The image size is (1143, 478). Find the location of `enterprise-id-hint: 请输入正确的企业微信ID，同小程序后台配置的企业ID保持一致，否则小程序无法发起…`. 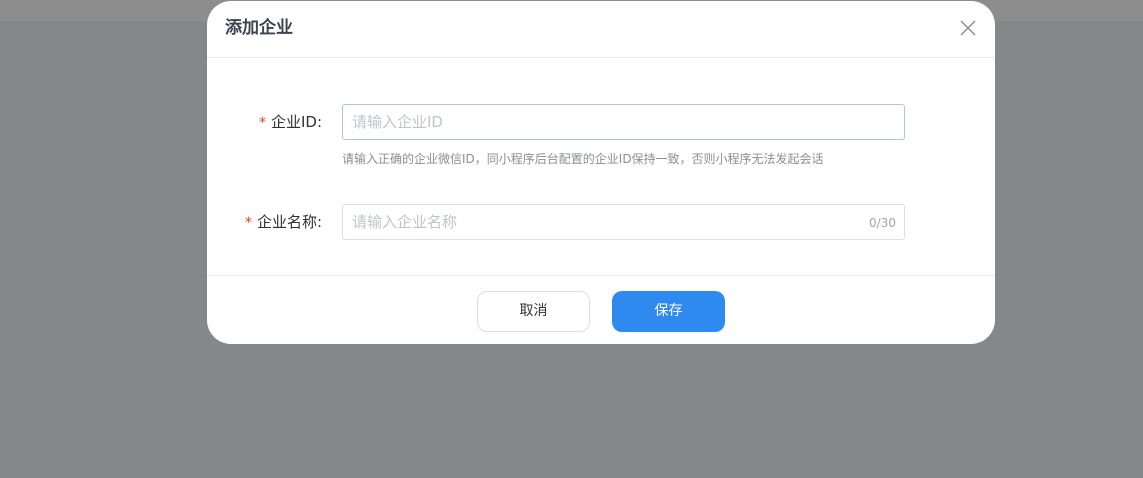

enterprise-id-hint: 请输入正确的企业微信ID，同小程序后台配置的企业ID保持一致，否则小程序无法发起… is located at coordinates (583, 159).